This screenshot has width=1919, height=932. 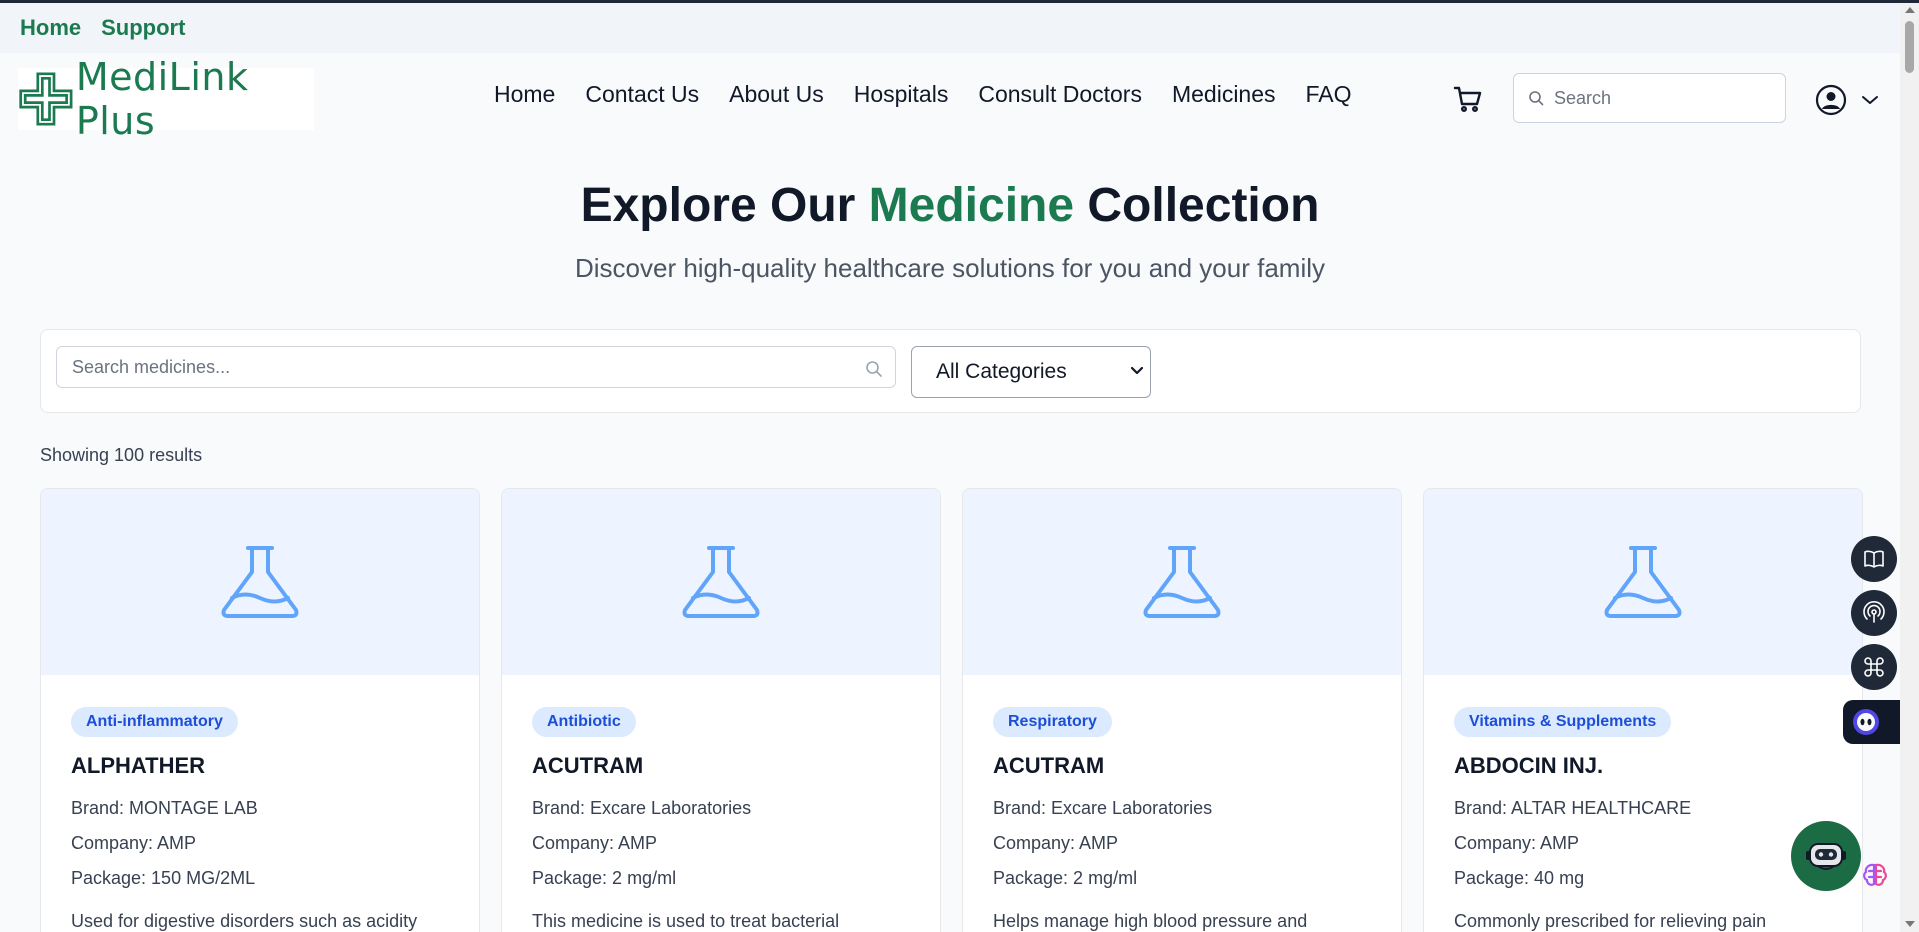 What do you see at coordinates (1866, 722) in the screenshot?
I see `ai-assistant-icon` at bounding box center [1866, 722].